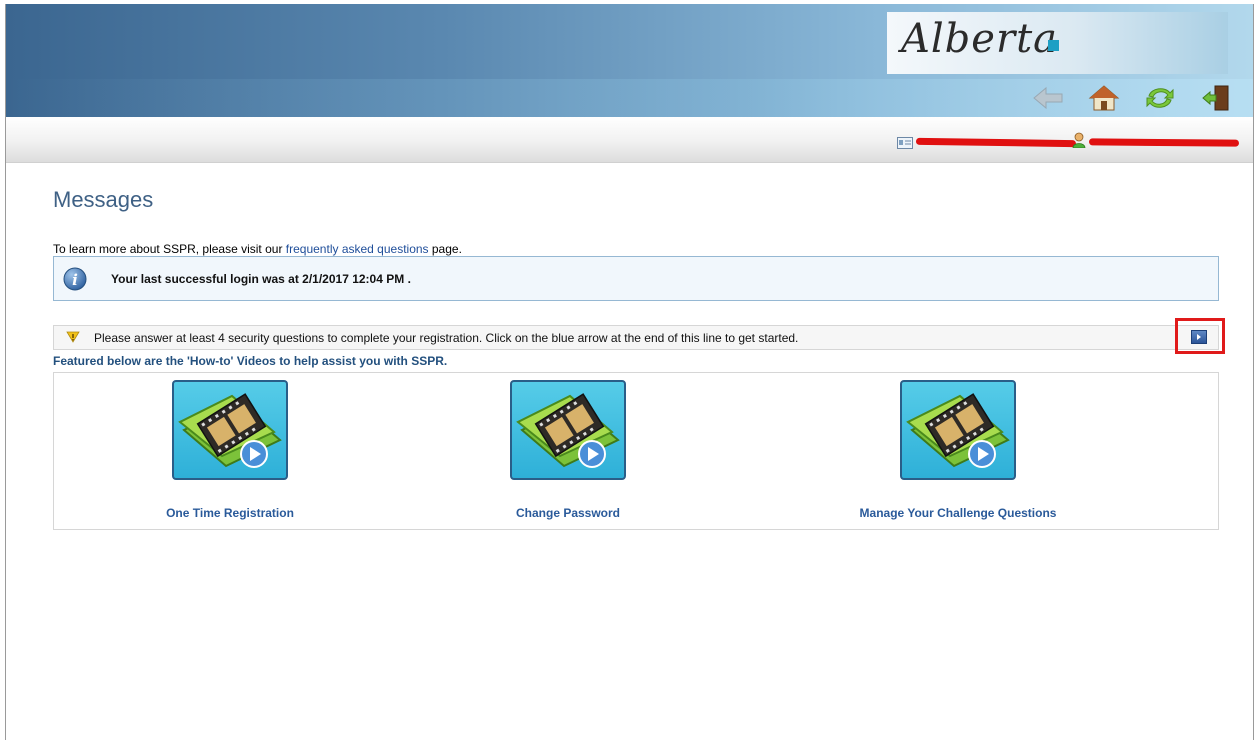 This screenshot has height=740, width=1257. I want to click on video-manage-challenge-questions: Manage Your Challenge Questions, so click(958, 450).